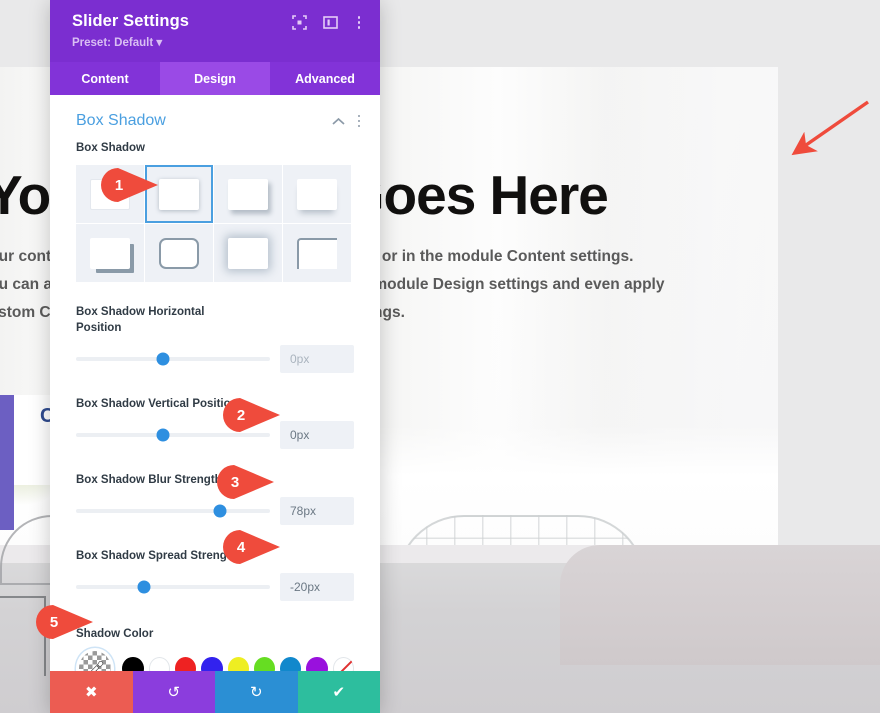  What do you see at coordinates (115, 634) in the screenshot?
I see `shadow-color-label: Shadow Color` at bounding box center [115, 634].